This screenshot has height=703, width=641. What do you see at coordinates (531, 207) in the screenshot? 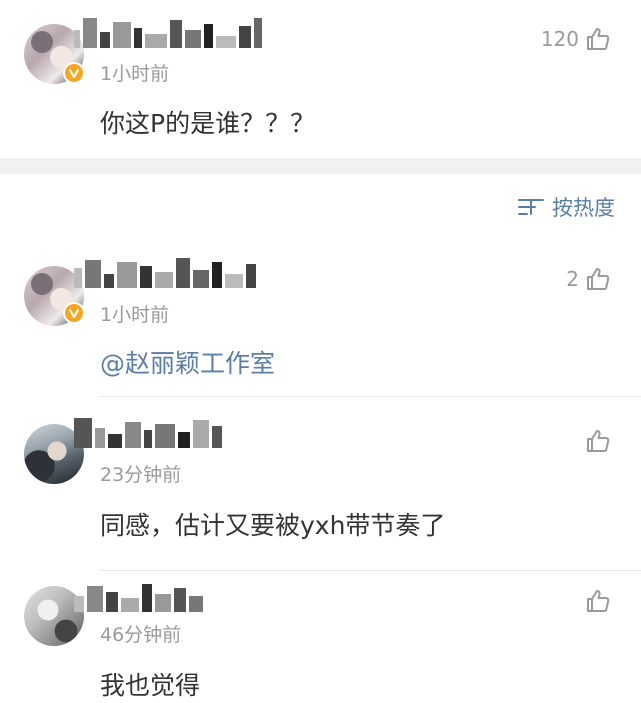
I see `sort-lines-icon` at bounding box center [531, 207].